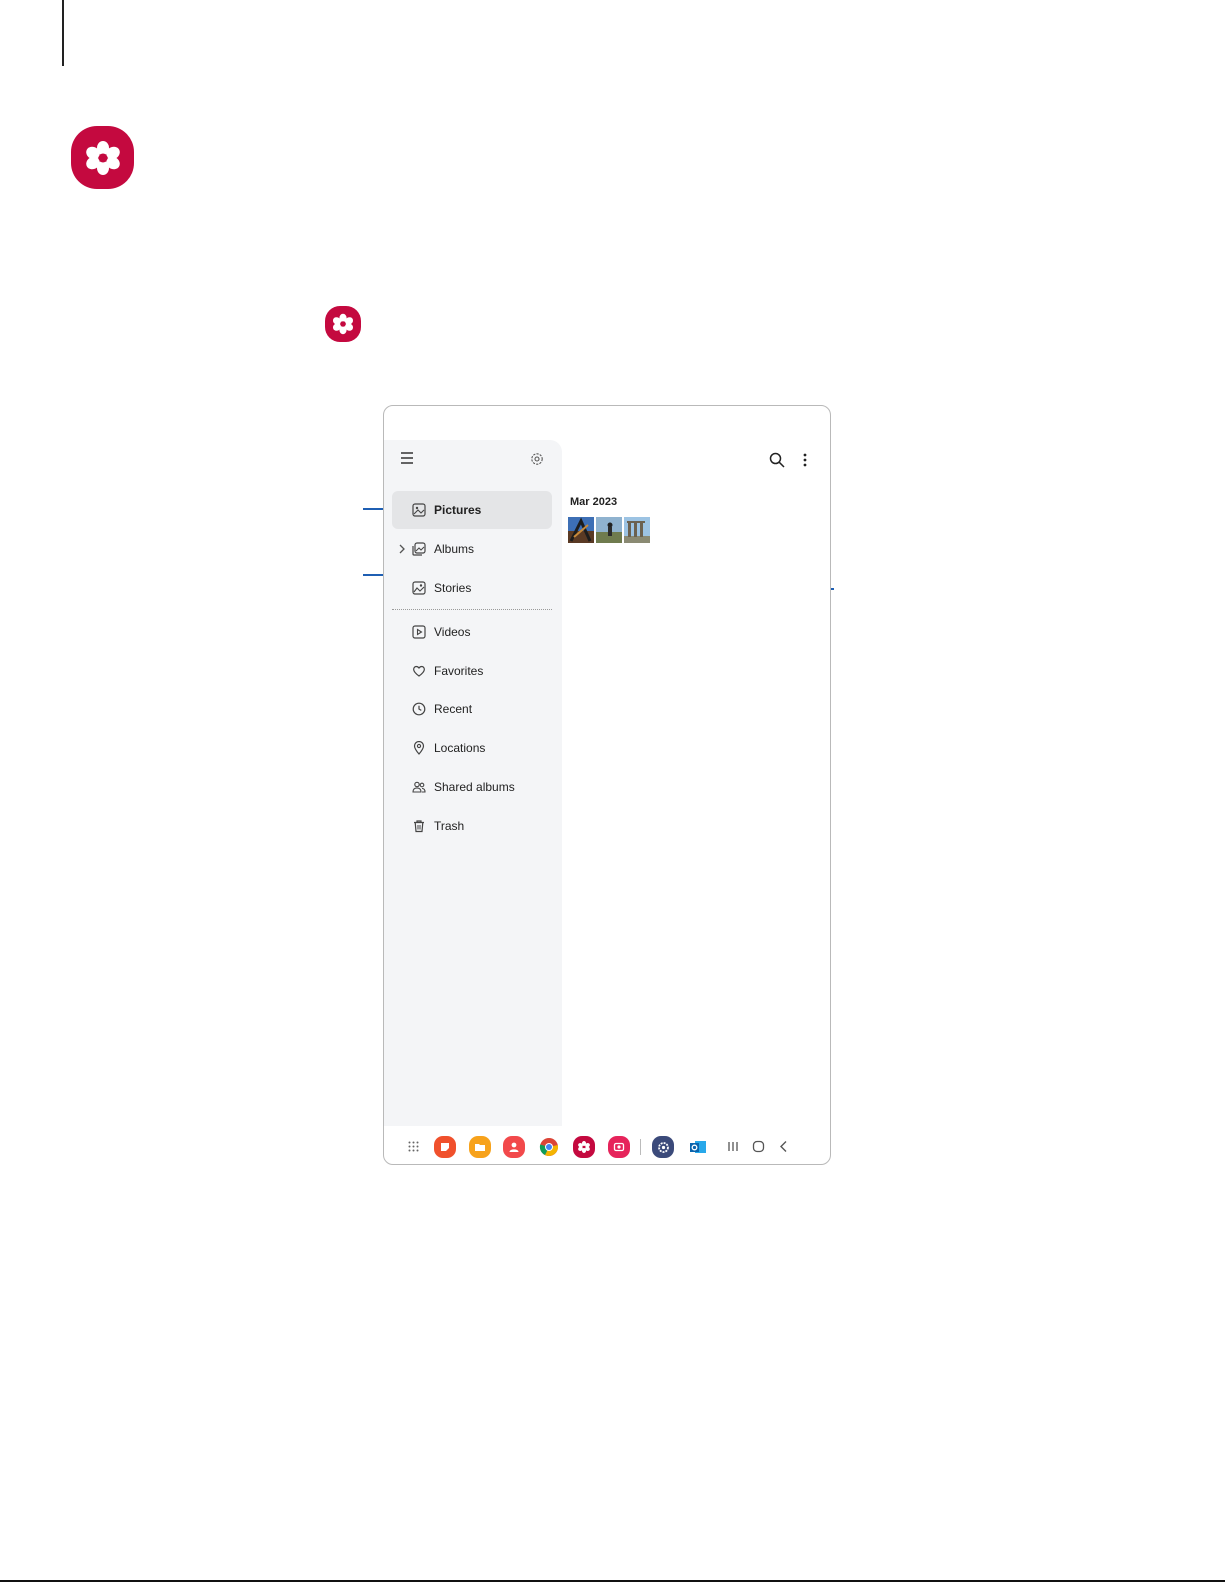 The image size is (1225, 1585). What do you see at coordinates (612, 1581) in the screenshot?
I see `page-bottom-rule` at bounding box center [612, 1581].